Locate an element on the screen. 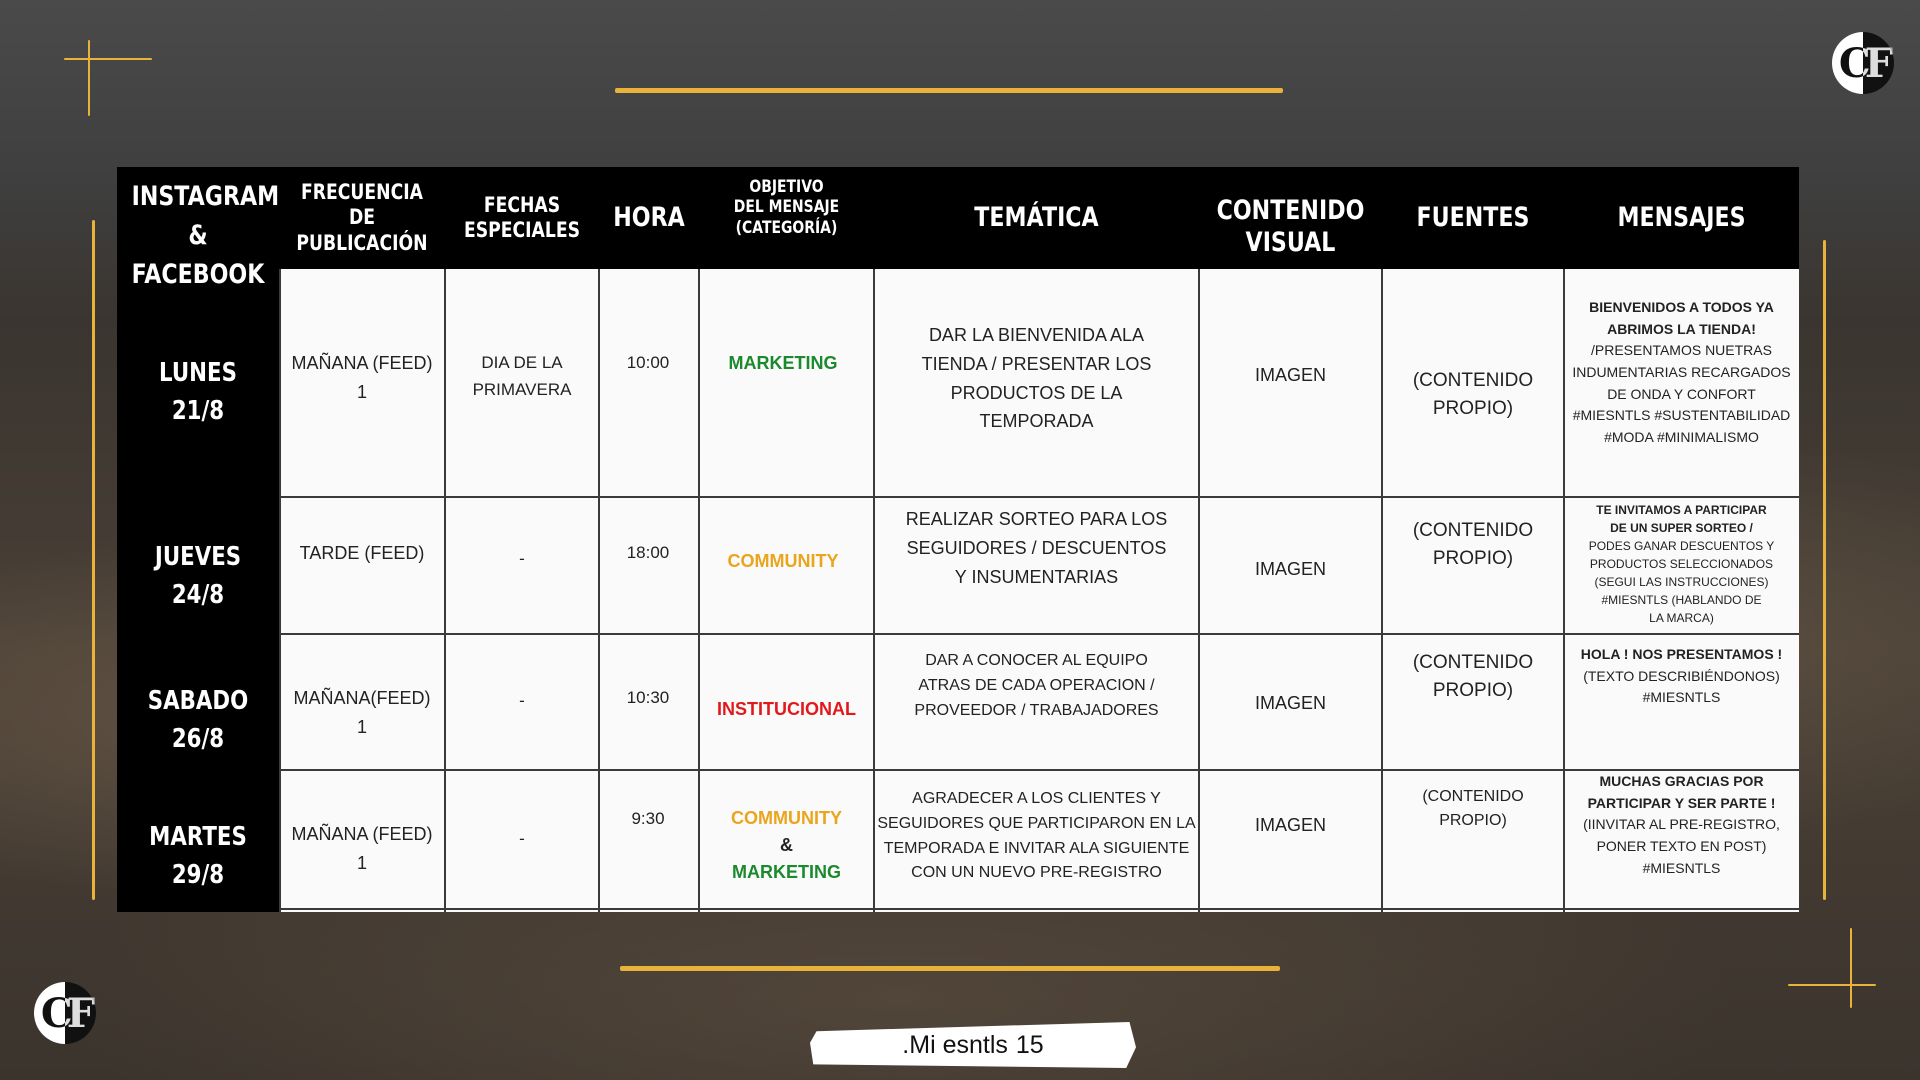 Image resolution: width=1920 pixels, height=1080 pixels. header-fechas: FECHAS ESPECIALES is located at coordinates (522, 217).